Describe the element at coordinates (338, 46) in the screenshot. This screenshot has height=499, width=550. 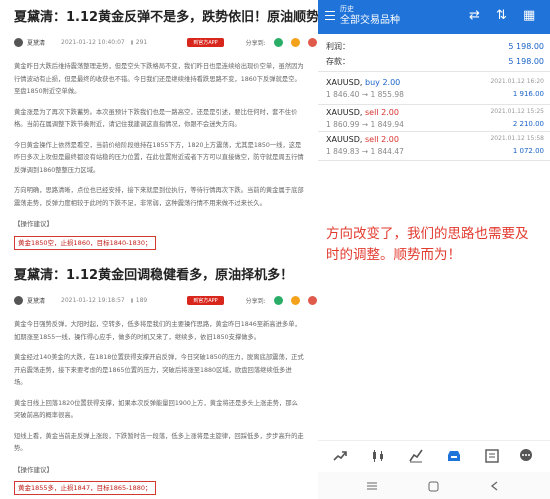
I see `profit-label: 利润：` at that location.